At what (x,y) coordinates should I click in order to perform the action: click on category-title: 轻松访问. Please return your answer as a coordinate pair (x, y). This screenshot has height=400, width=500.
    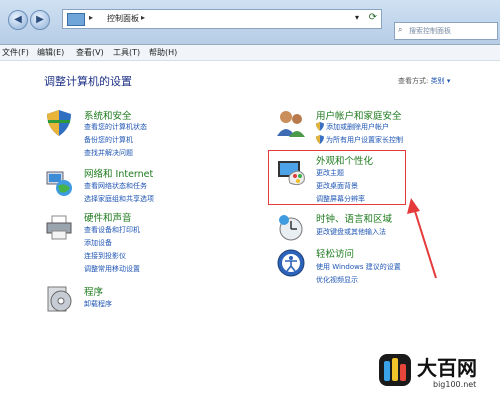
    Looking at the image, I should click on (335, 253).